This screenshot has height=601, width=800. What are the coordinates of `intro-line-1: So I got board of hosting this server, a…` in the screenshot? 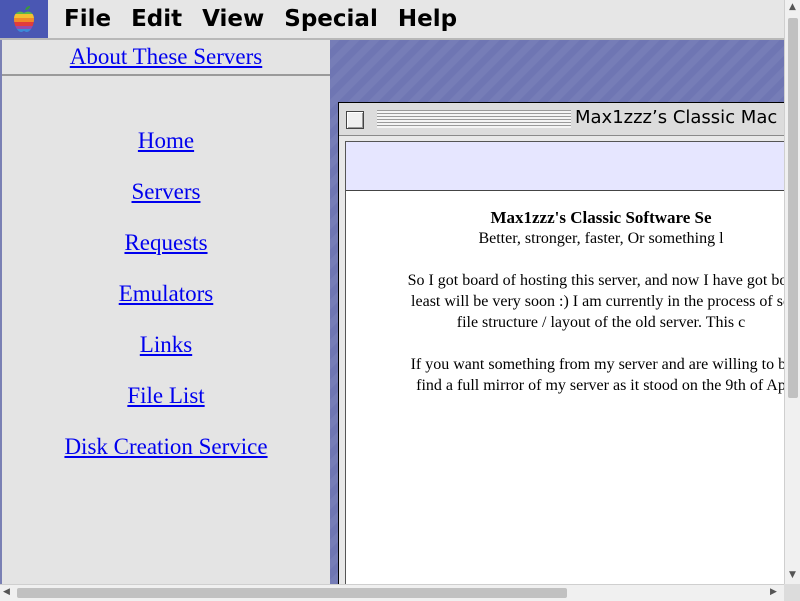 It's located at (595, 280).